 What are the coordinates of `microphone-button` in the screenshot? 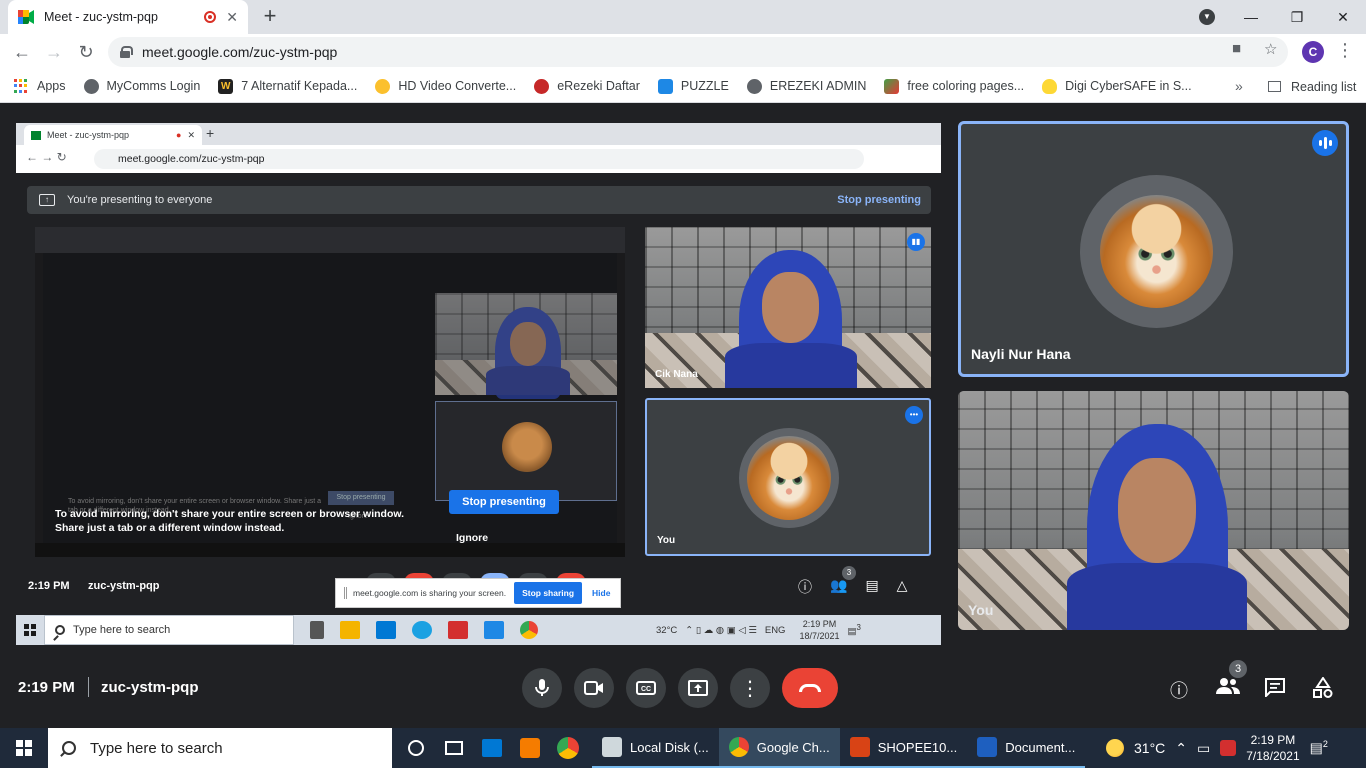 It's located at (542, 688).